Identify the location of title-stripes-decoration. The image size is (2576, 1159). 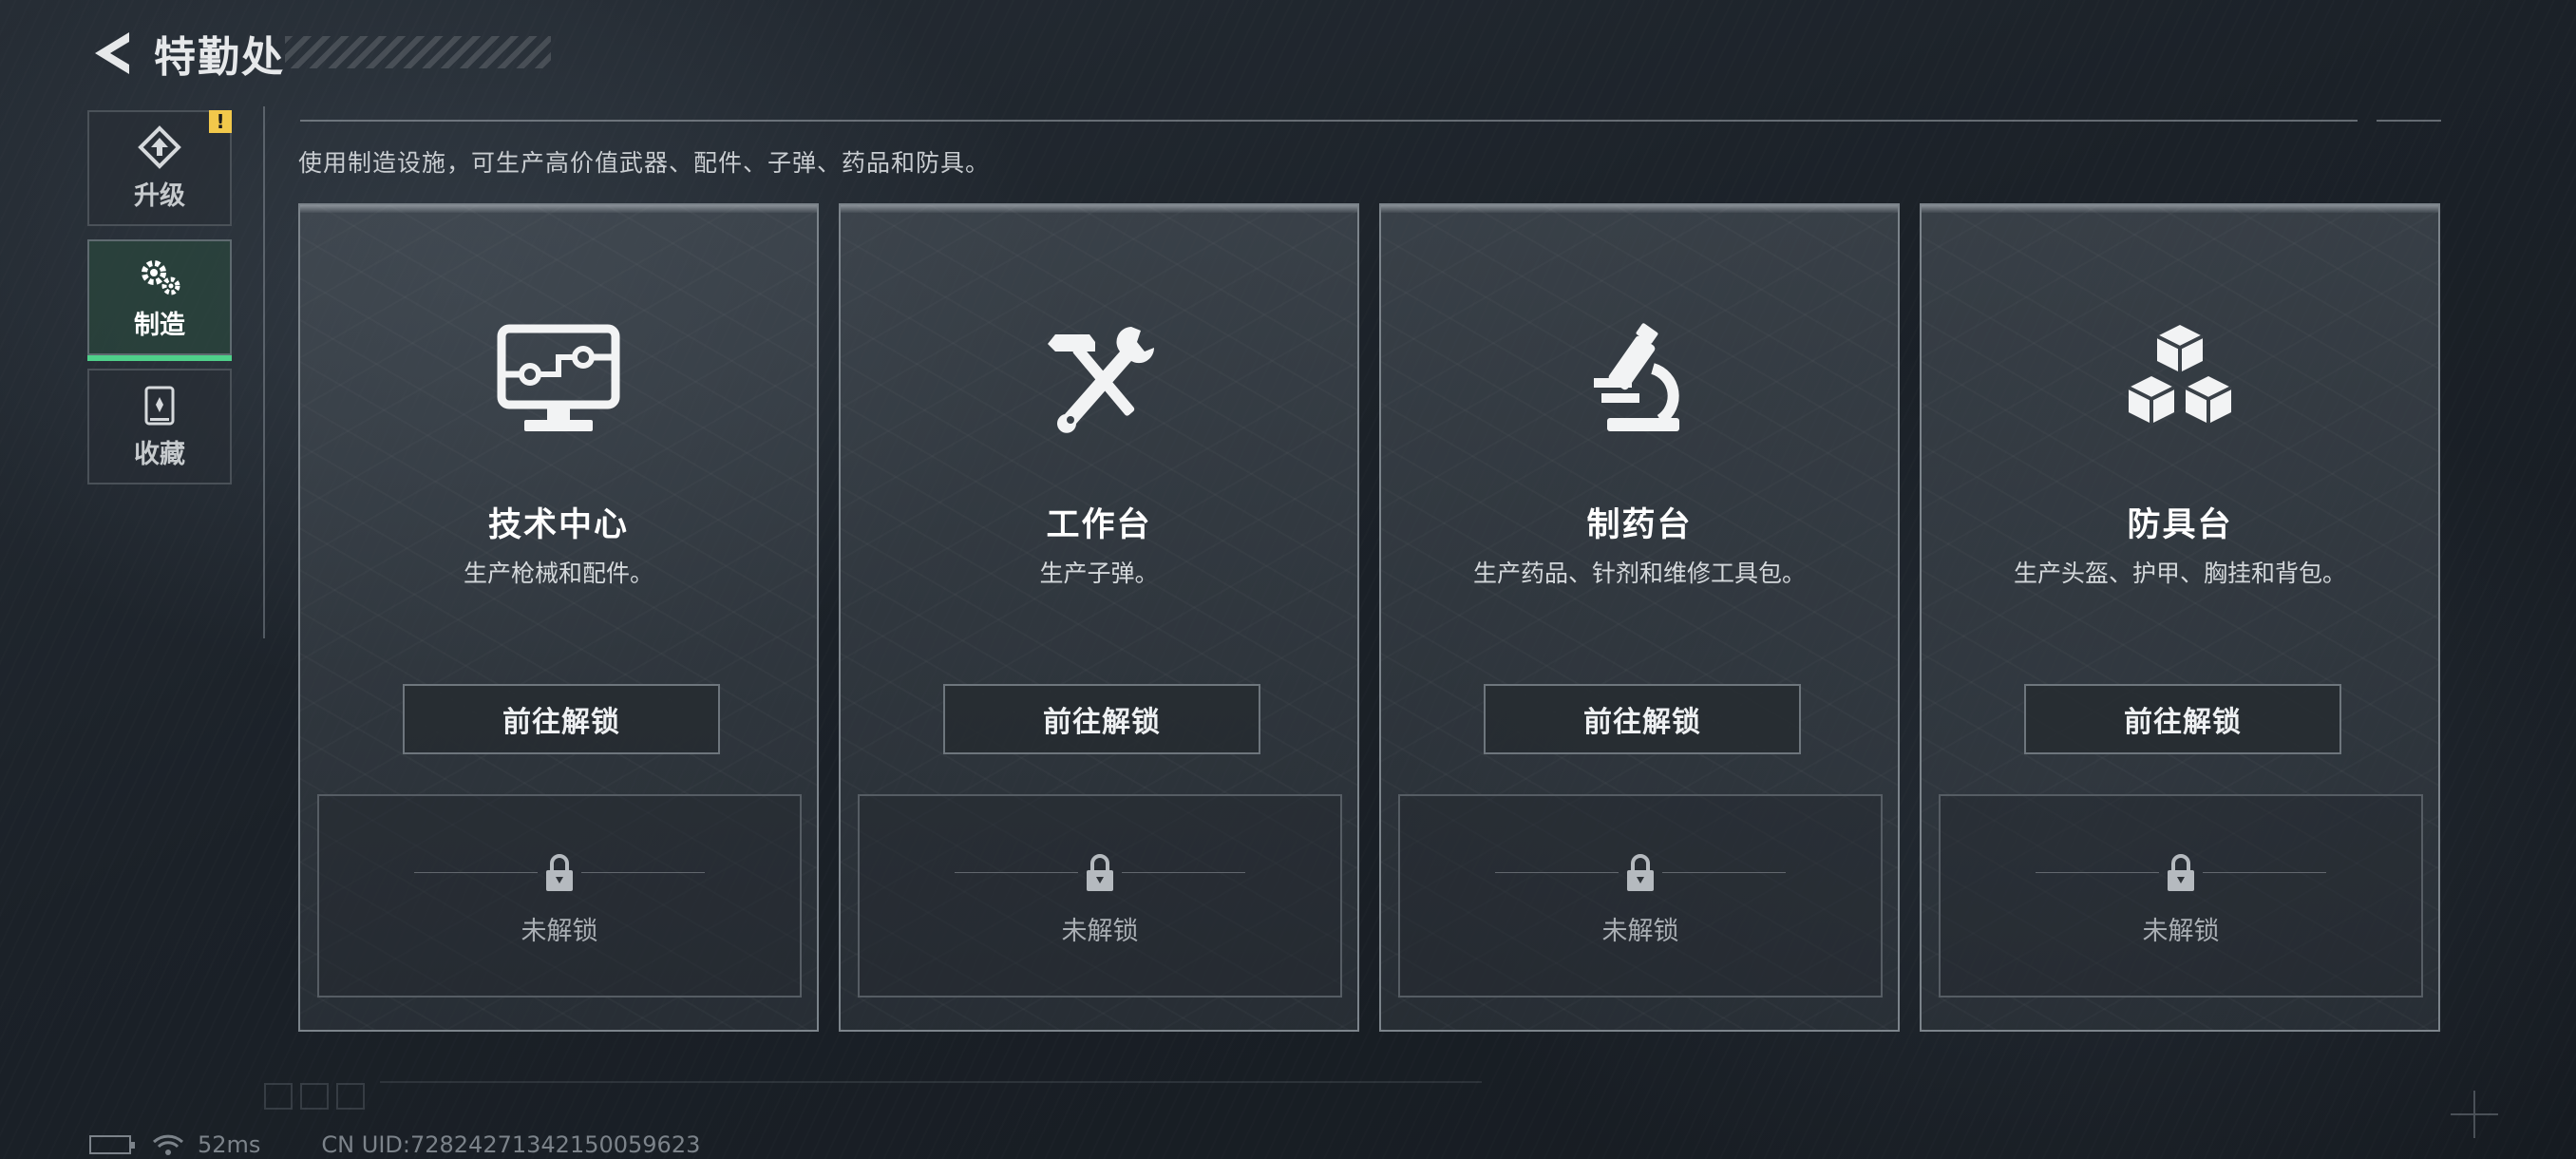
(418, 52).